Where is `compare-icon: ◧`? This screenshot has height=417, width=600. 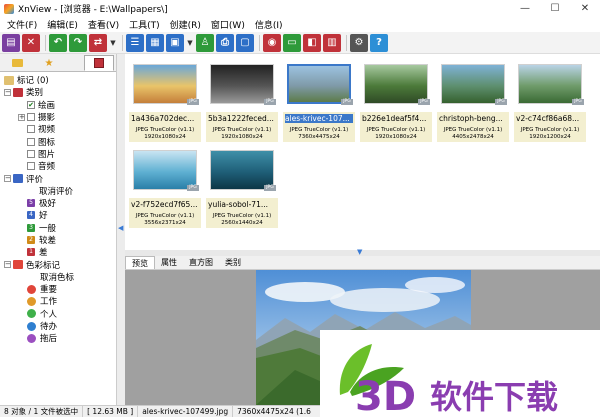
compare-icon: ◧ is located at coordinates (312, 42).